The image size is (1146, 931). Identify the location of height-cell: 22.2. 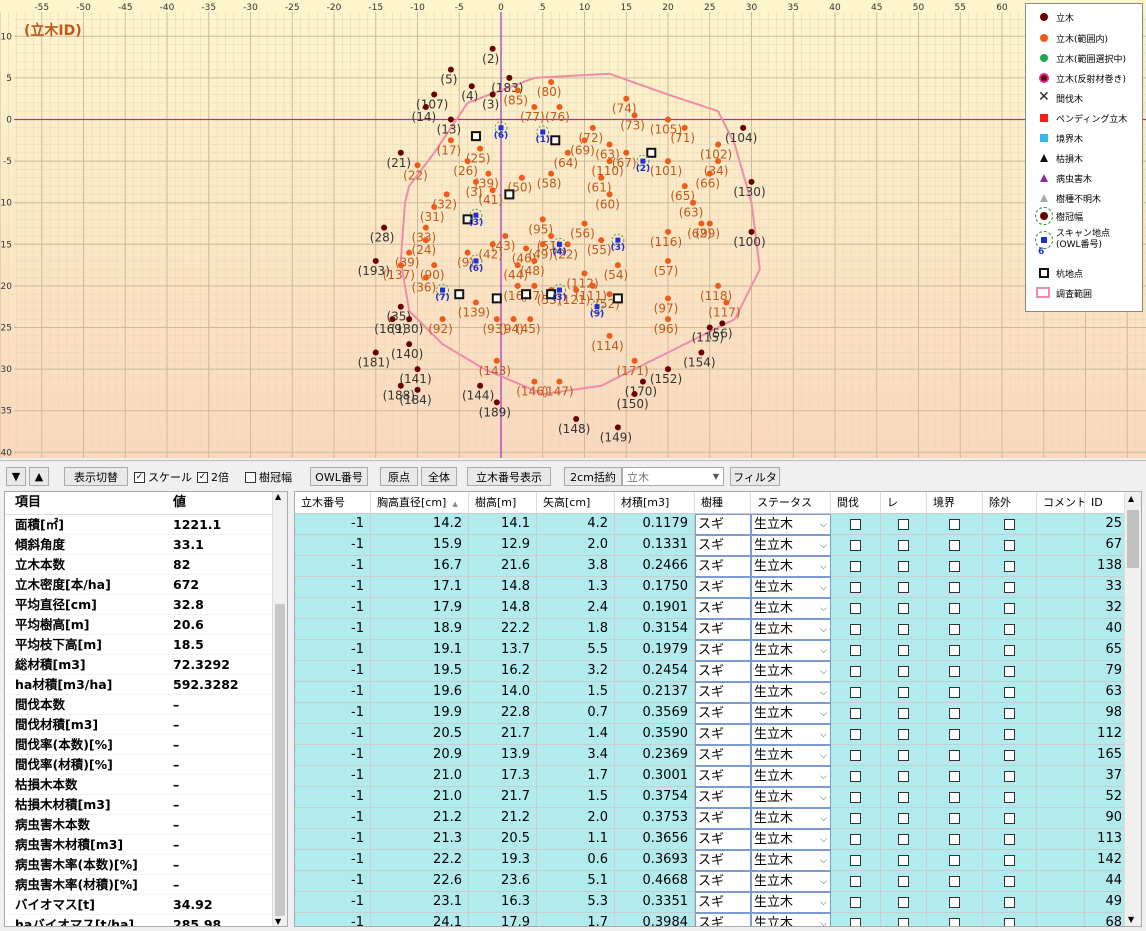
(503, 629).